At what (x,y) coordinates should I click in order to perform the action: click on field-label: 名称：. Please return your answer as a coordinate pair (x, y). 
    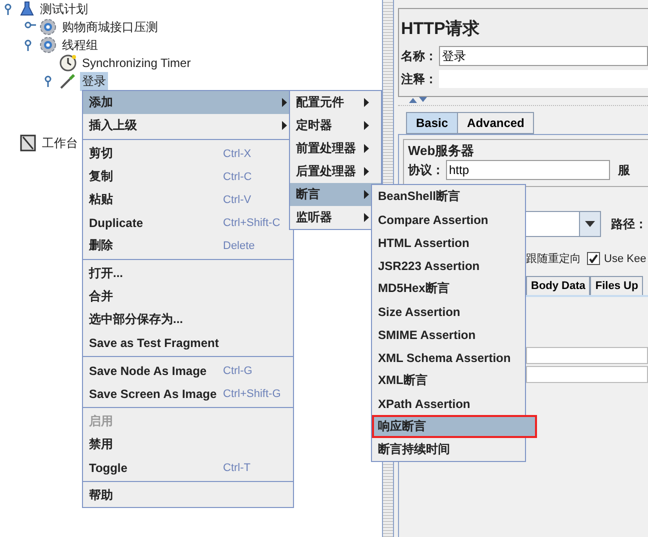
    Looking at the image, I should click on (419, 56).